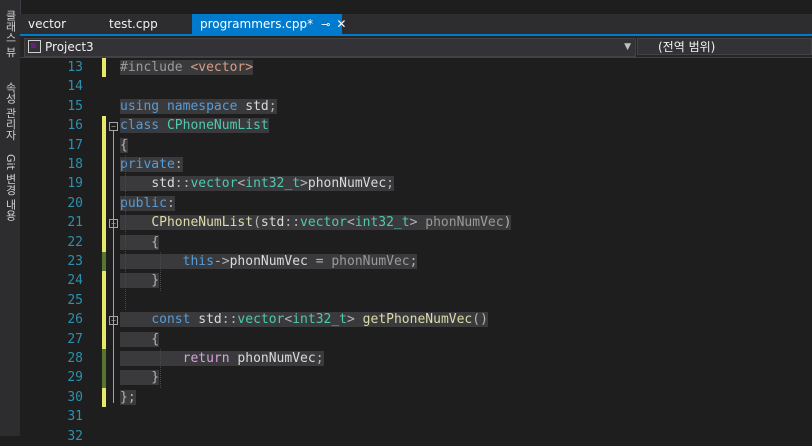  I want to click on line-number: 22, so click(75, 242).